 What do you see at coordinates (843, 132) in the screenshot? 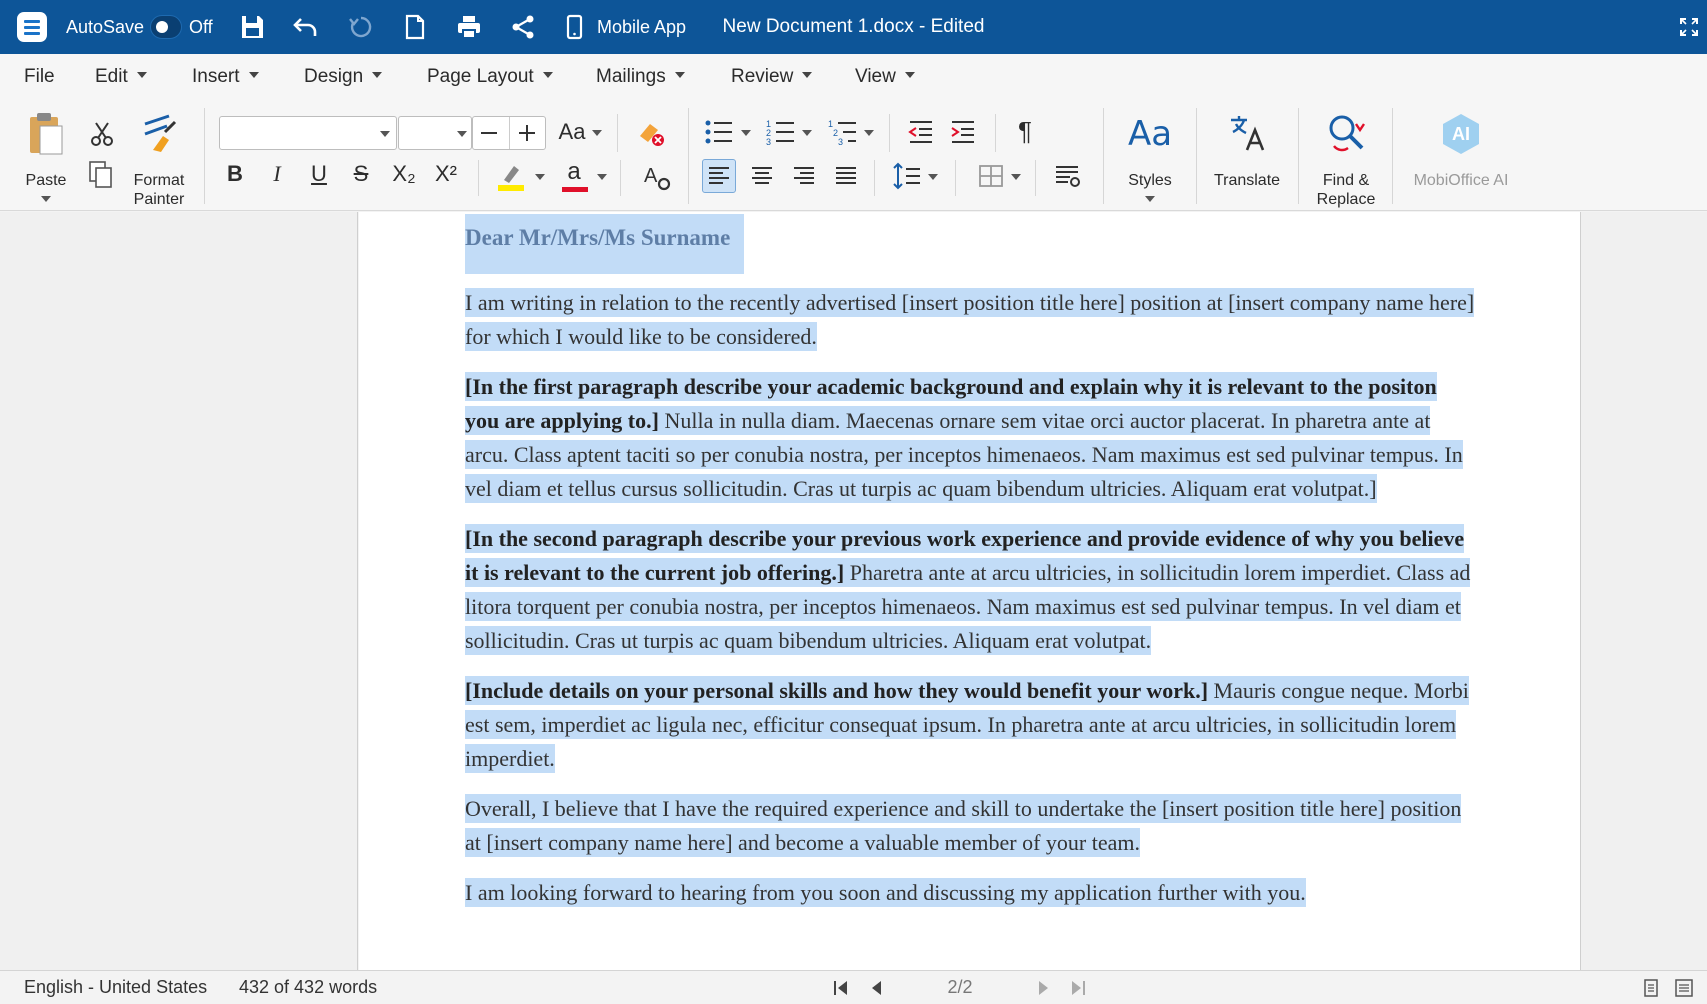
I see `multilevel-list-icon: 123` at bounding box center [843, 132].